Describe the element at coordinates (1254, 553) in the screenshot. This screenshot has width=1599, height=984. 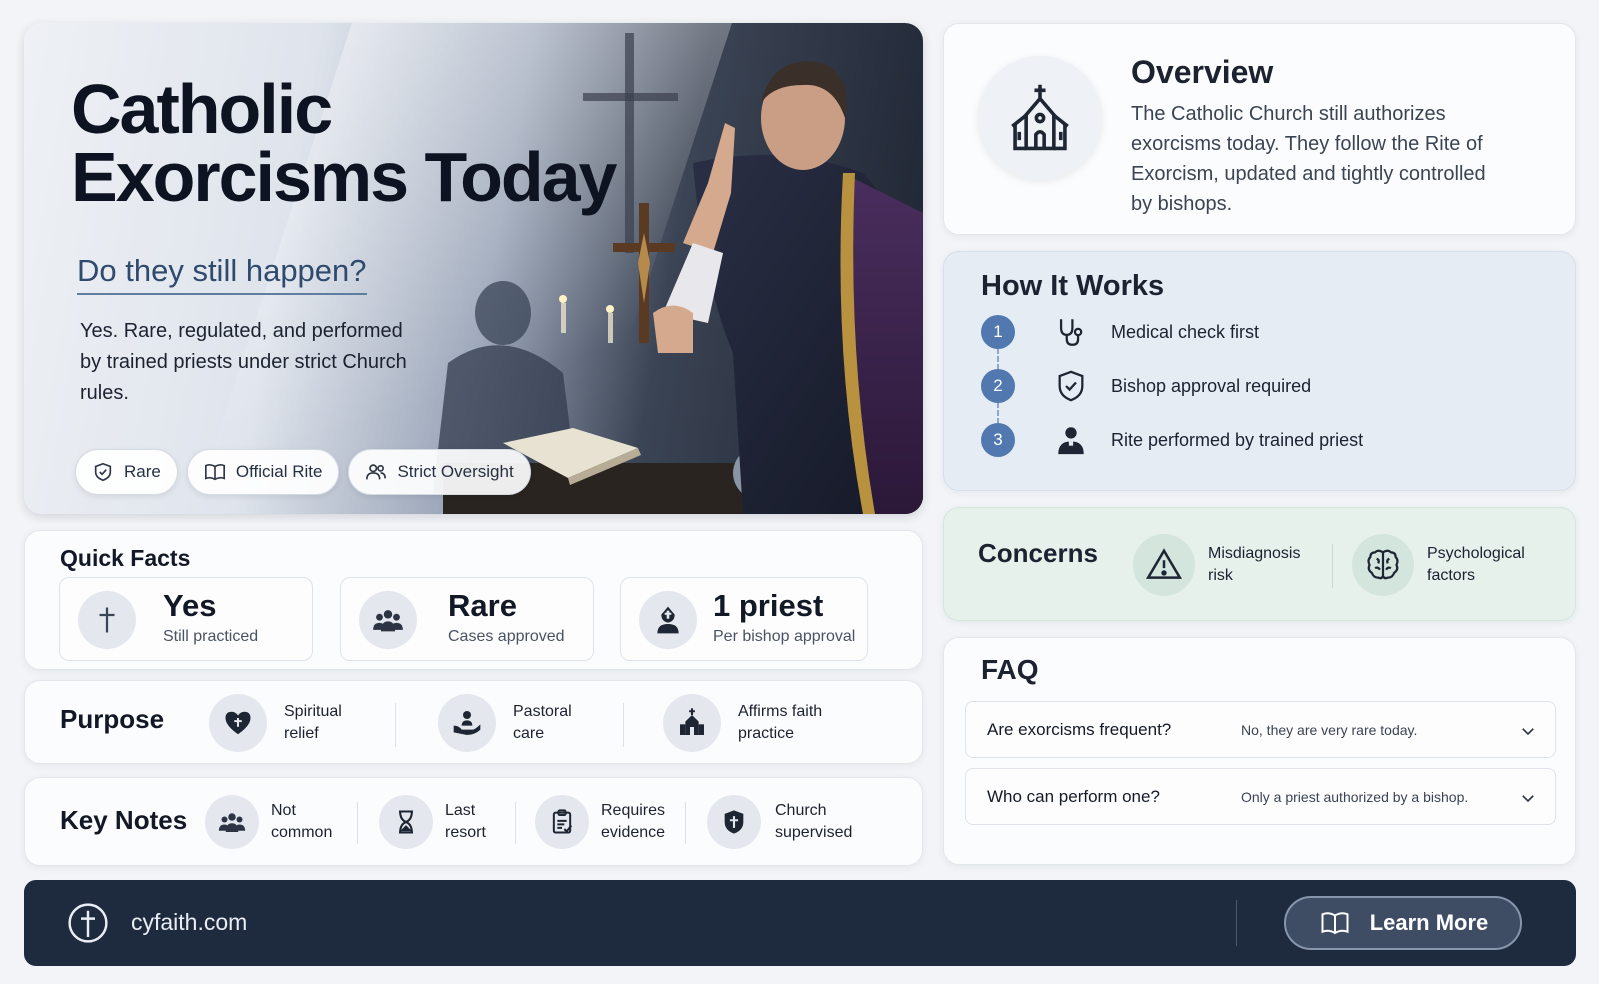
I see `concern-label-1: Misdiagnosis` at that location.